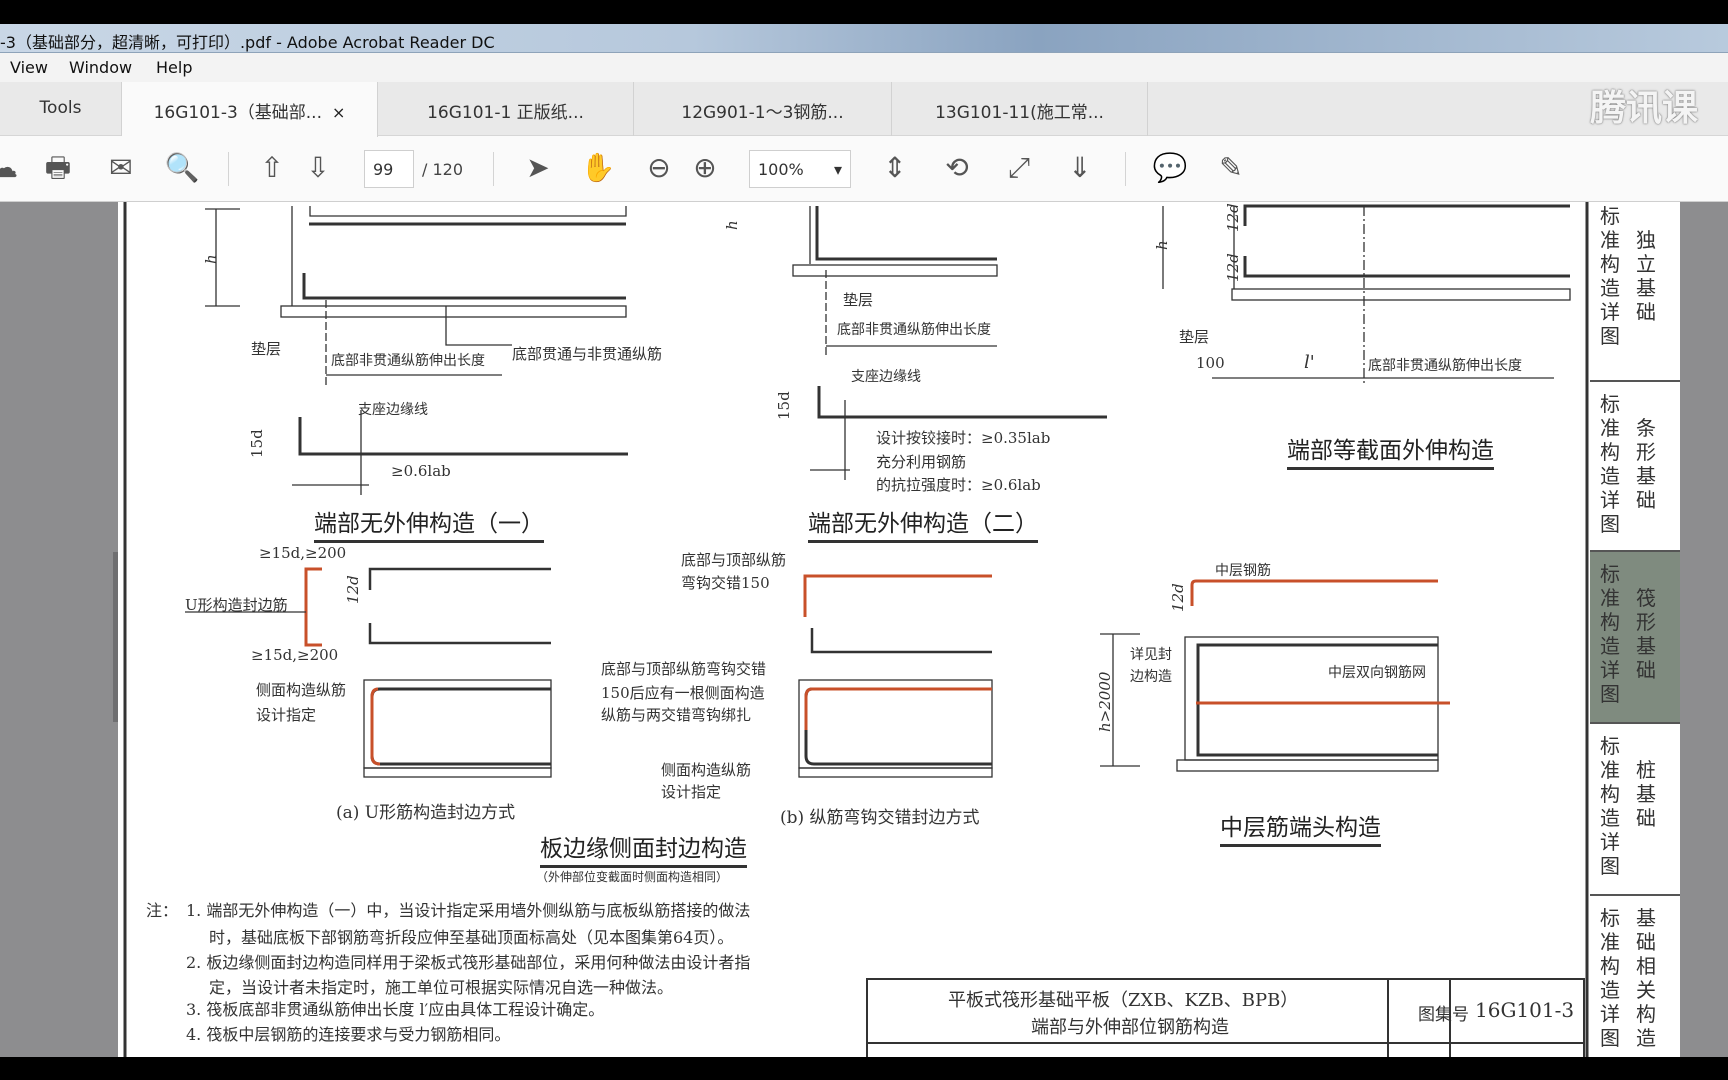 Image resolution: width=1728 pixels, height=1080 pixels. What do you see at coordinates (162, 910) in the screenshot?
I see `notes-label: 注：` at bounding box center [162, 910].